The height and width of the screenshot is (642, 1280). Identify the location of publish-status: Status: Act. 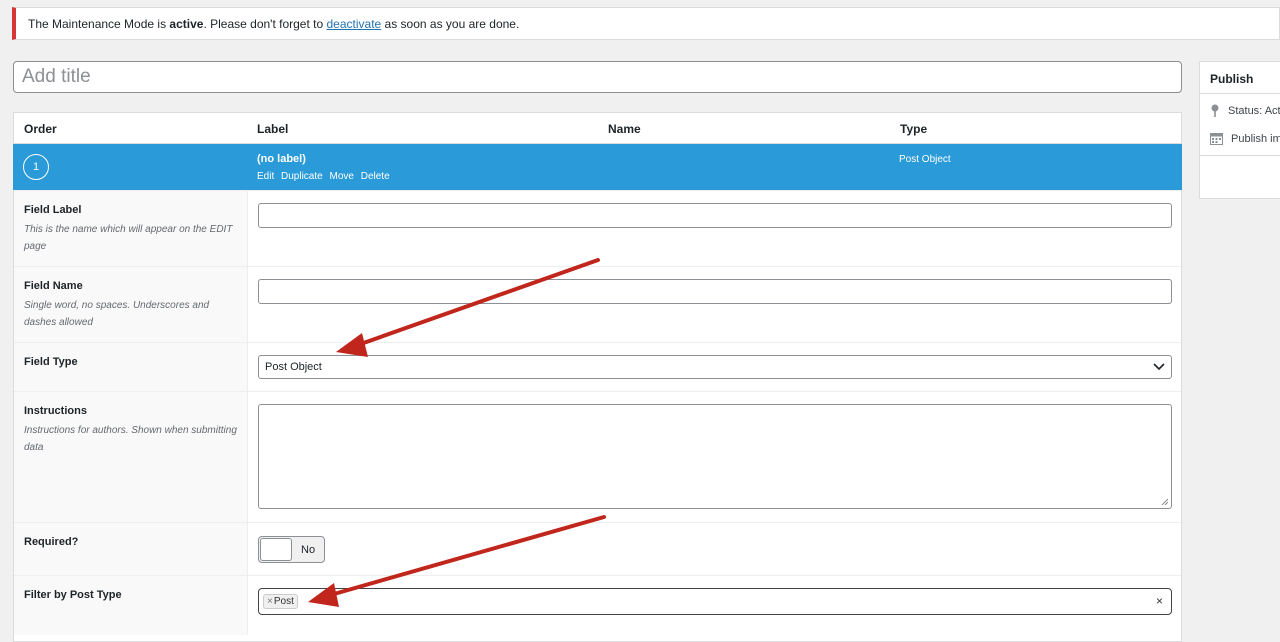
(1245, 111).